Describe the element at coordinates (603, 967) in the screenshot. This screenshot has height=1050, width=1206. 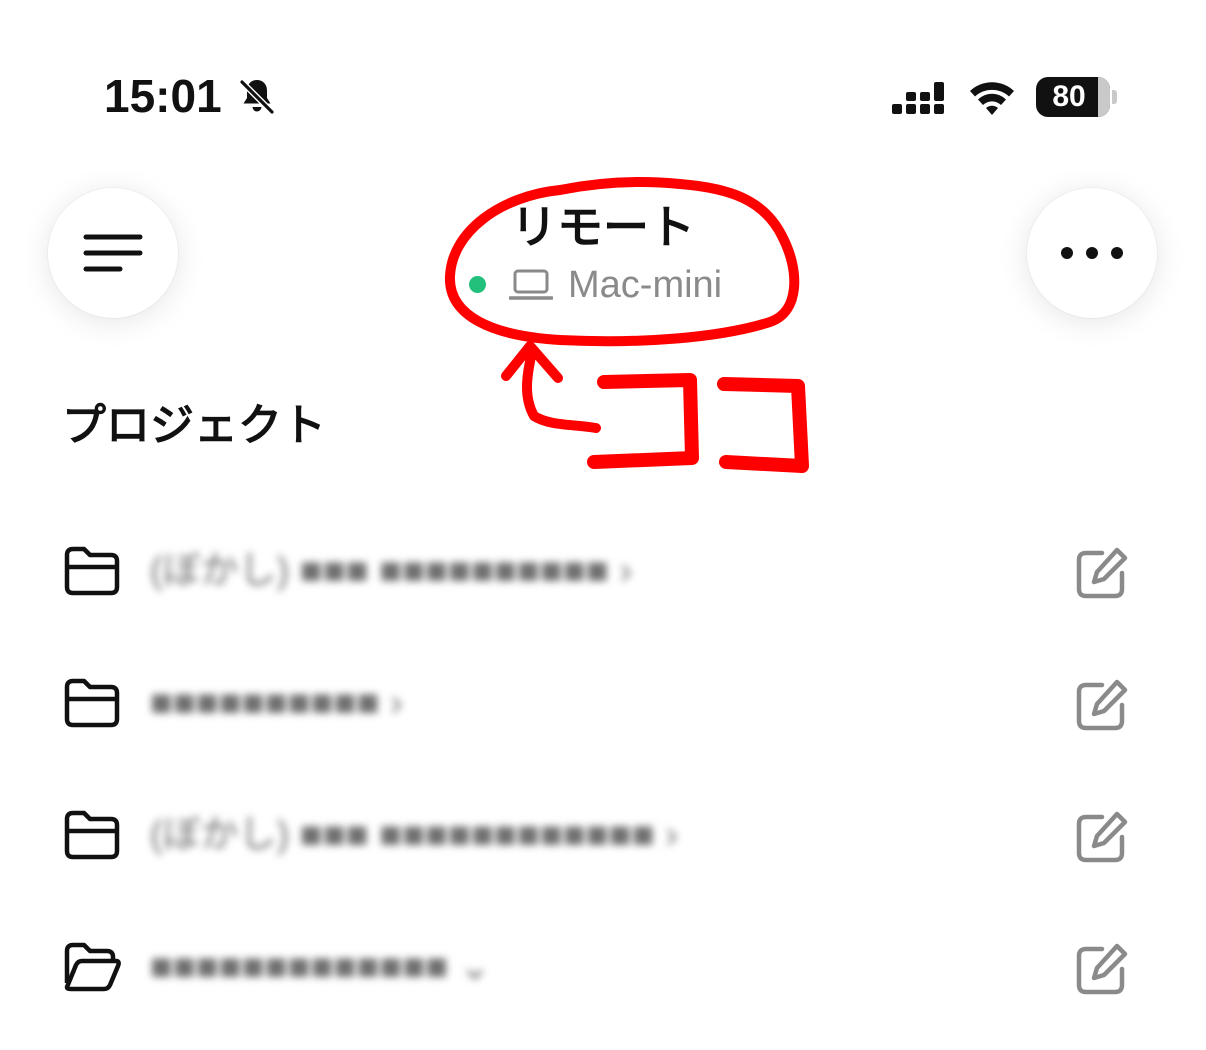
I see `project-item: ■■■■■■■■■■■■■ ⌄` at that location.